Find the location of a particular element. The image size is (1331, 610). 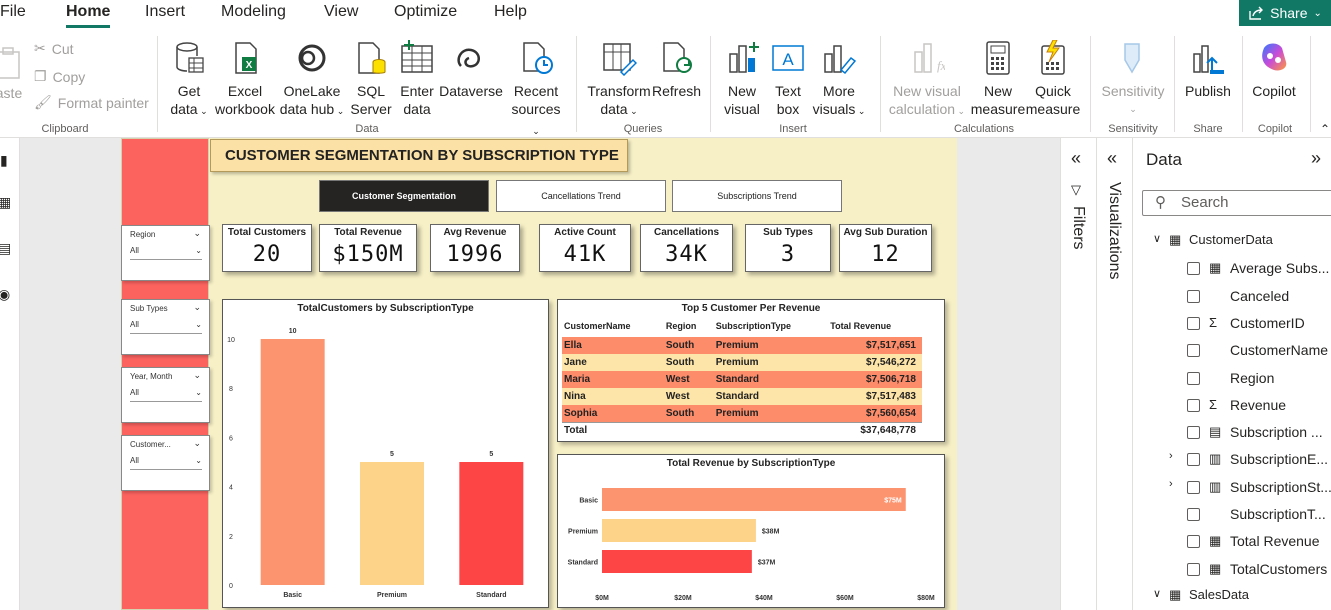

publish-button: Publish is located at coordinates (1208, 70).